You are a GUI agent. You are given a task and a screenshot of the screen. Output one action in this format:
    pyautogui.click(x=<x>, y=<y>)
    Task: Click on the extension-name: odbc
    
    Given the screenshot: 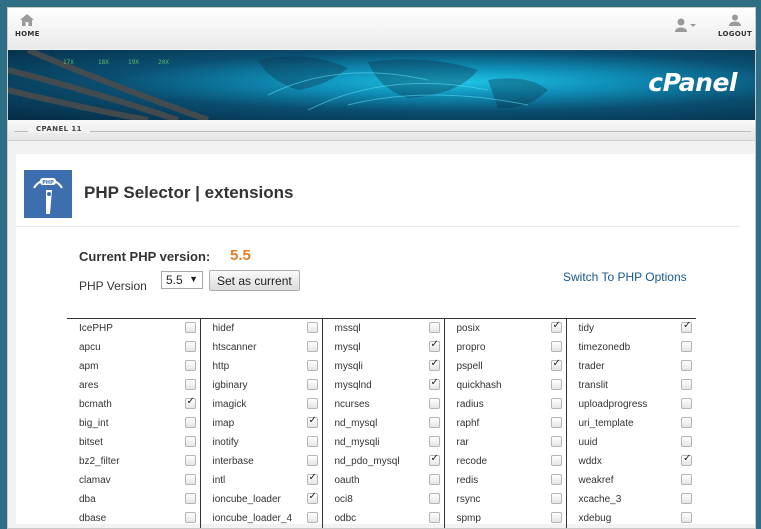 What is the action you would take?
    pyautogui.click(x=345, y=518)
    